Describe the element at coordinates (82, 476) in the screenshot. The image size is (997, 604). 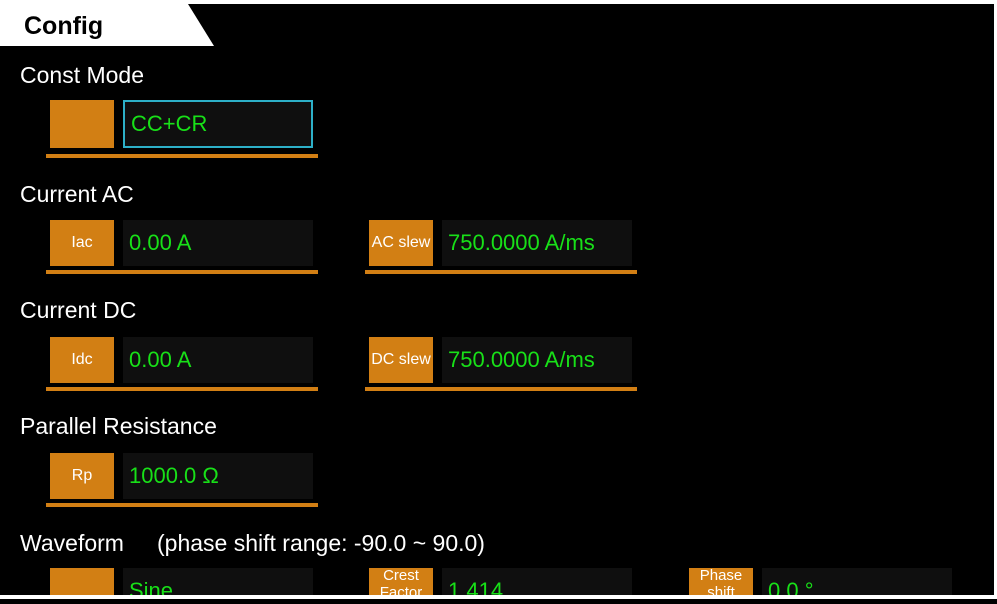
I see `rp-button: Rp` at that location.